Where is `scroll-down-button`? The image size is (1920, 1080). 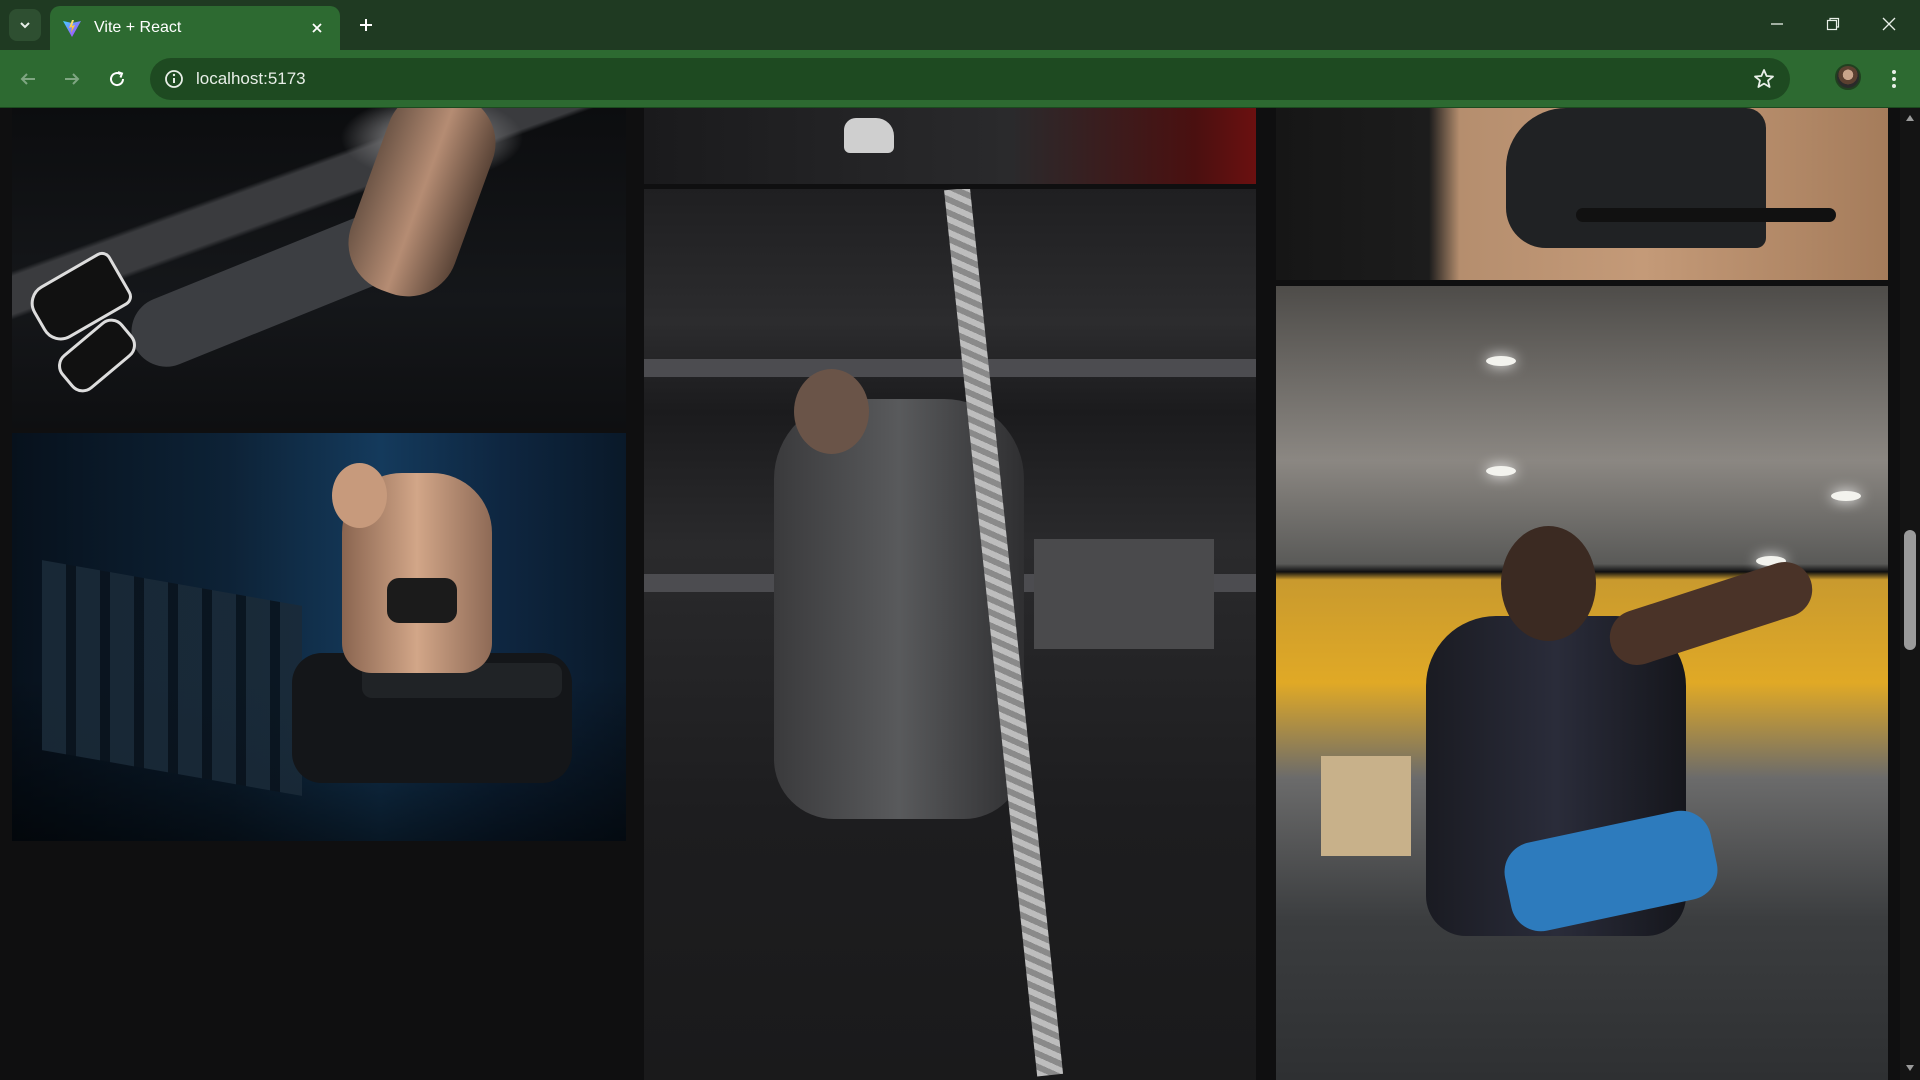 scroll-down-button is located at coordinates (1910, 1068).